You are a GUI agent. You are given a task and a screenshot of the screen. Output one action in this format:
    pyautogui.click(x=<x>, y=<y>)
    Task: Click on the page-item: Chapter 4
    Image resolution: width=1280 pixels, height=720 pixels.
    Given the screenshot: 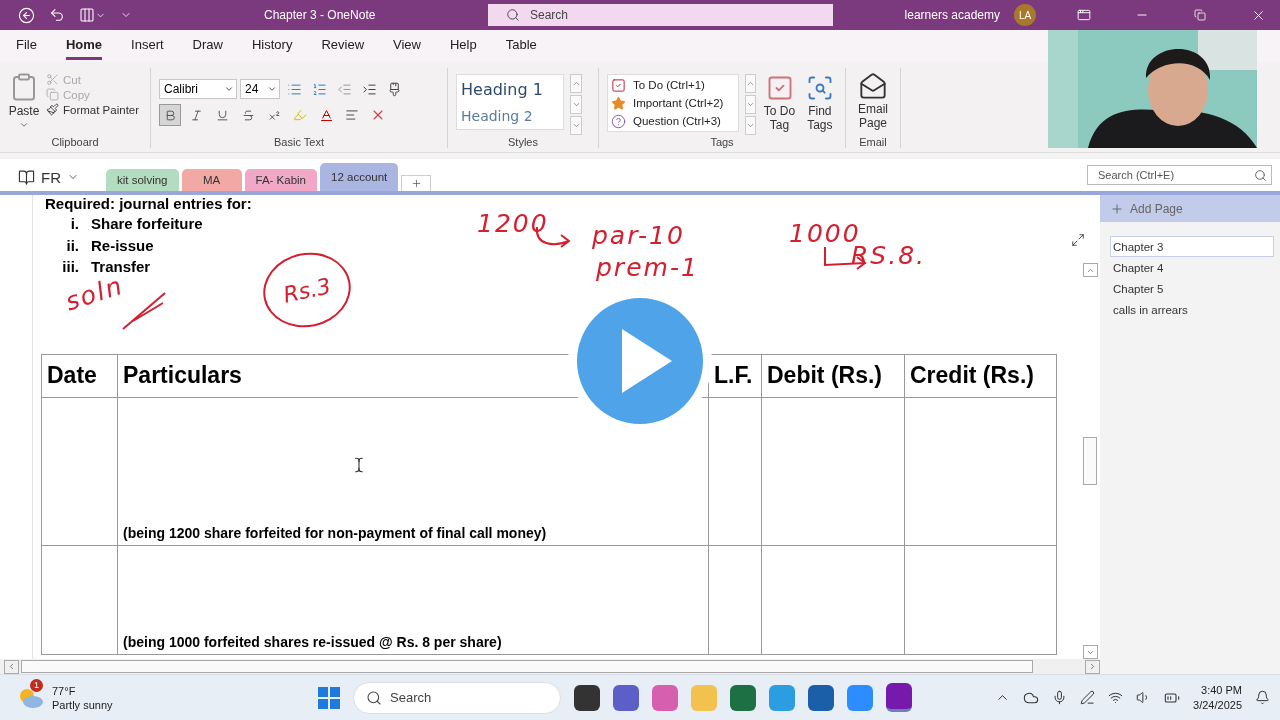 What is the action you would take?
    pyautogui.click(x=1192, y=267)
    